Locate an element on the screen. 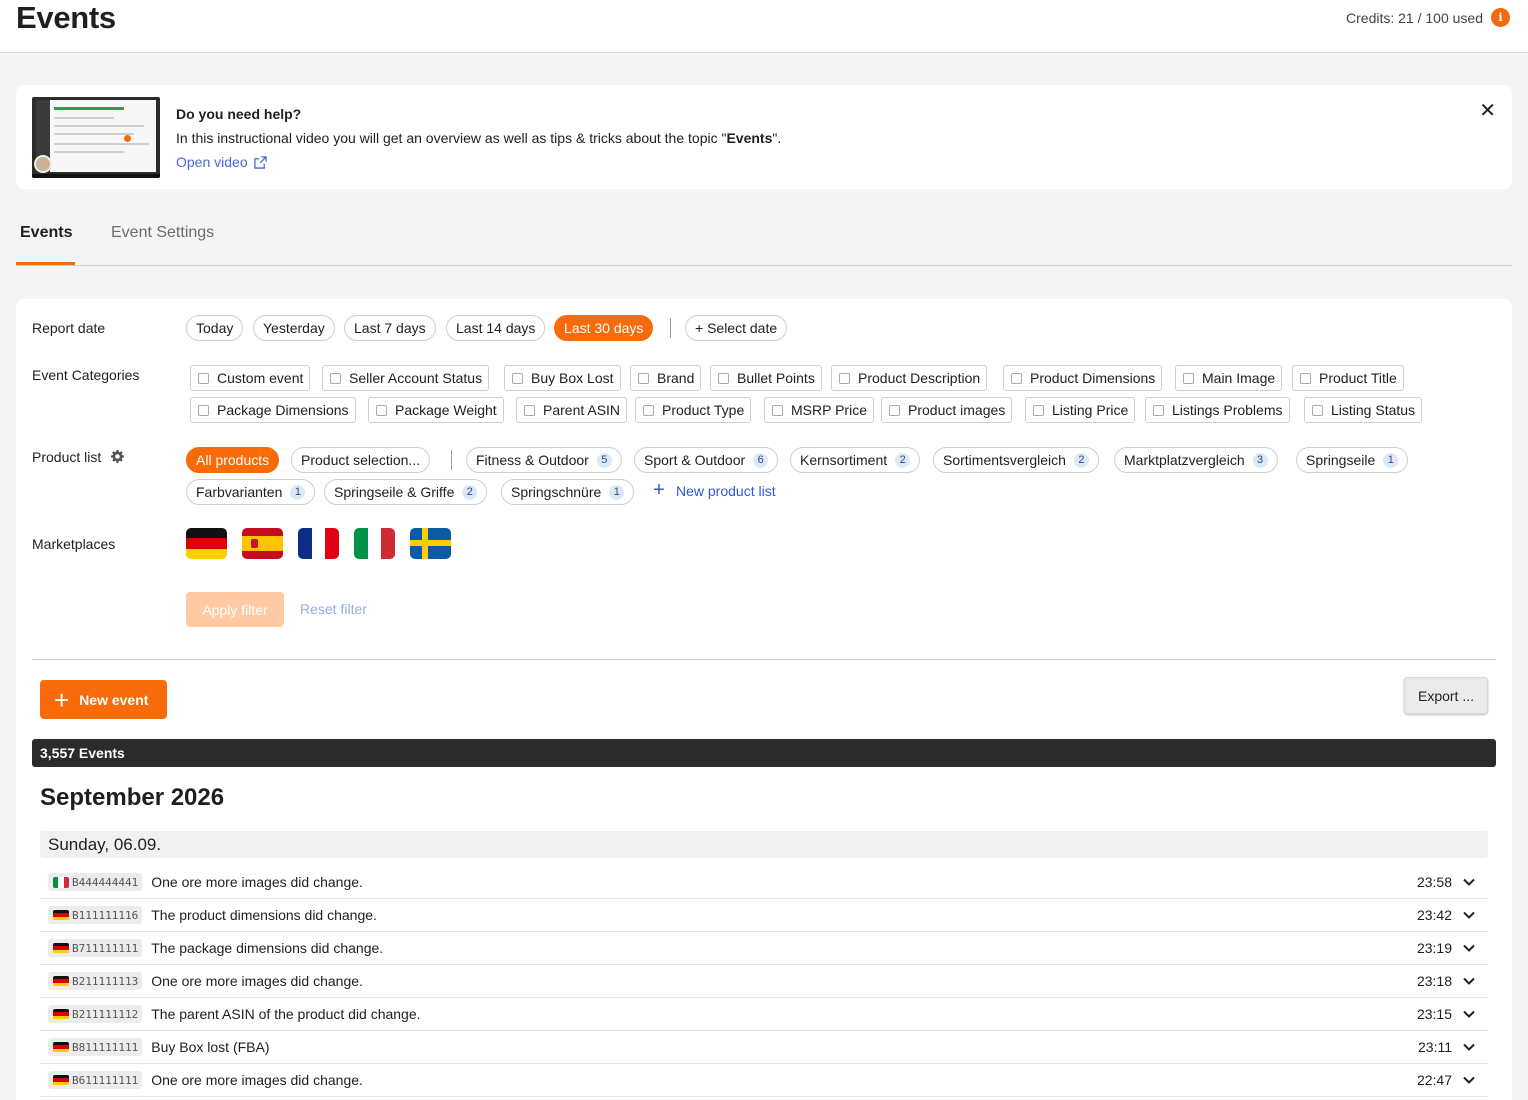 The height and width of the screenshot is (1100, 1528). tab-events: Events is located at coordinates (46, 233).